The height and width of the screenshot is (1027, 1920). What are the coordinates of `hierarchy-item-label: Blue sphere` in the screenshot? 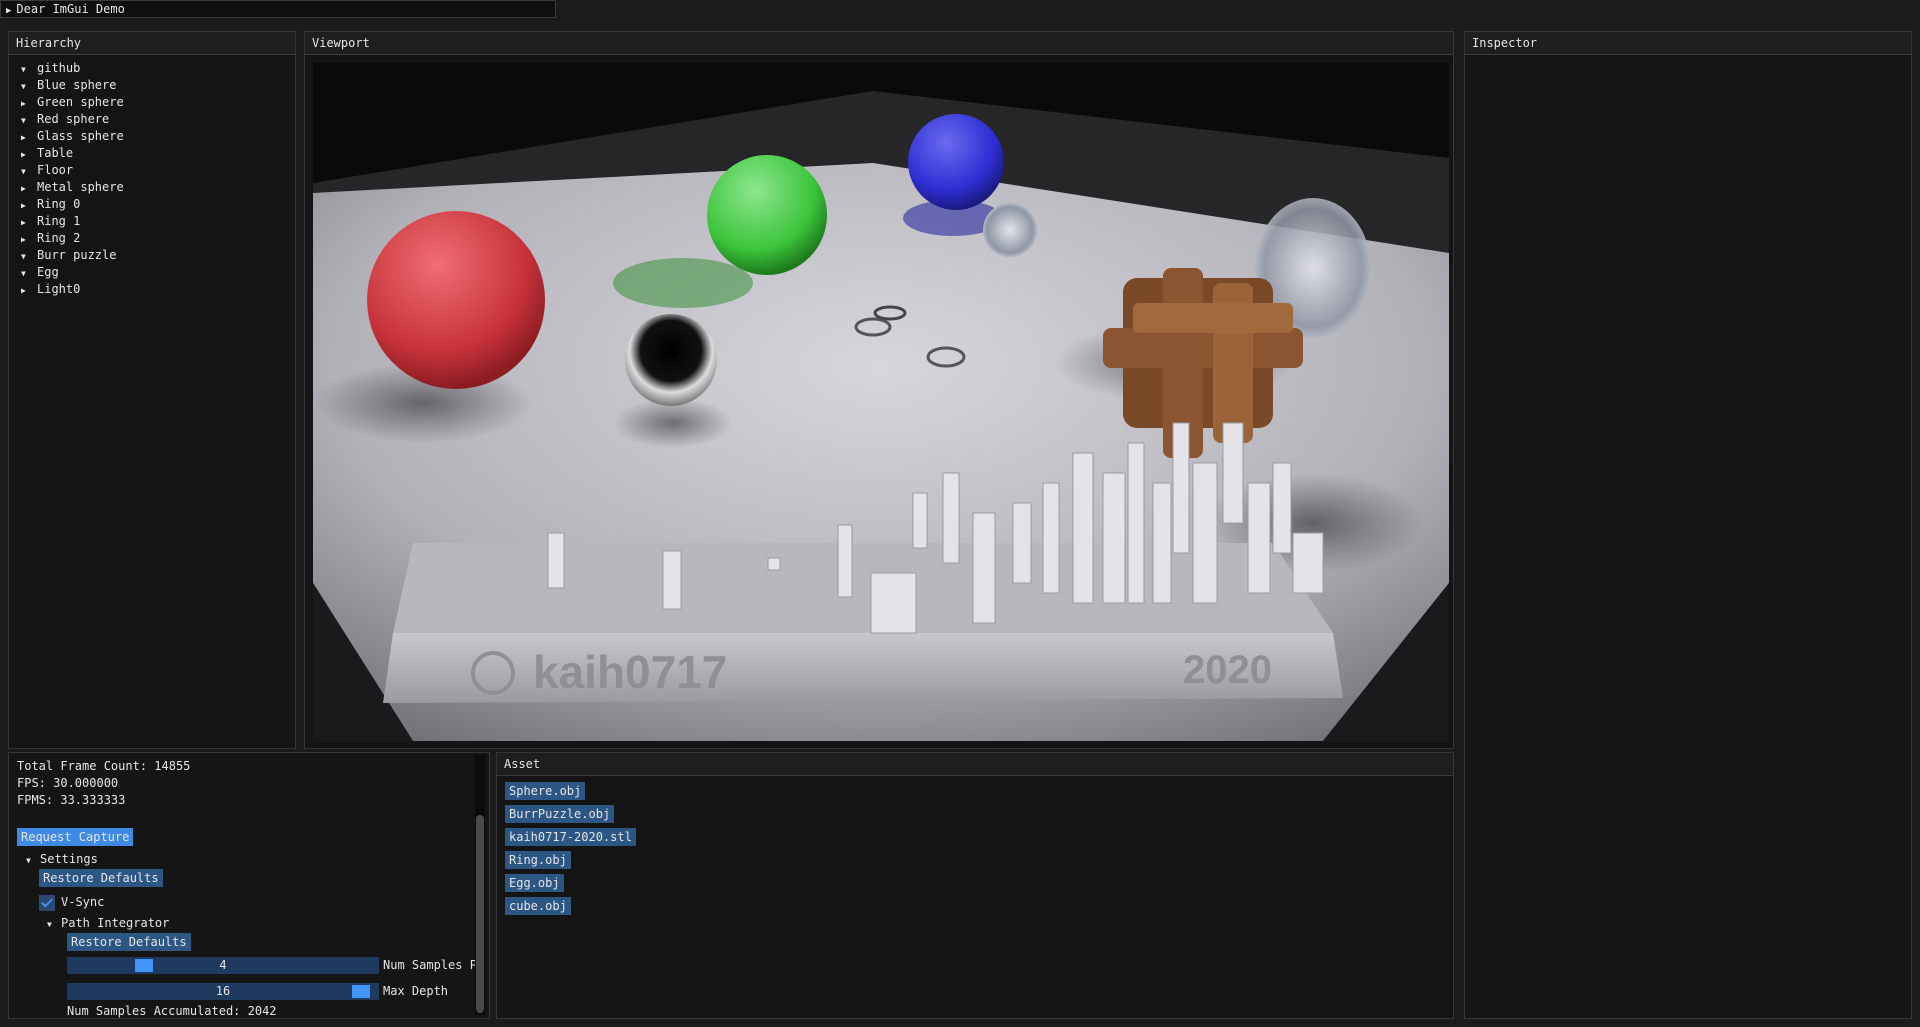 It's located at (77, 85).